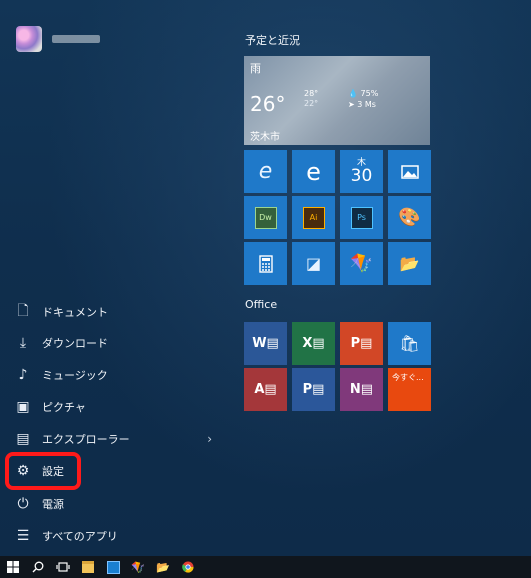  I want to click on dreamweaver-tile: Dw, so click(265, 217).